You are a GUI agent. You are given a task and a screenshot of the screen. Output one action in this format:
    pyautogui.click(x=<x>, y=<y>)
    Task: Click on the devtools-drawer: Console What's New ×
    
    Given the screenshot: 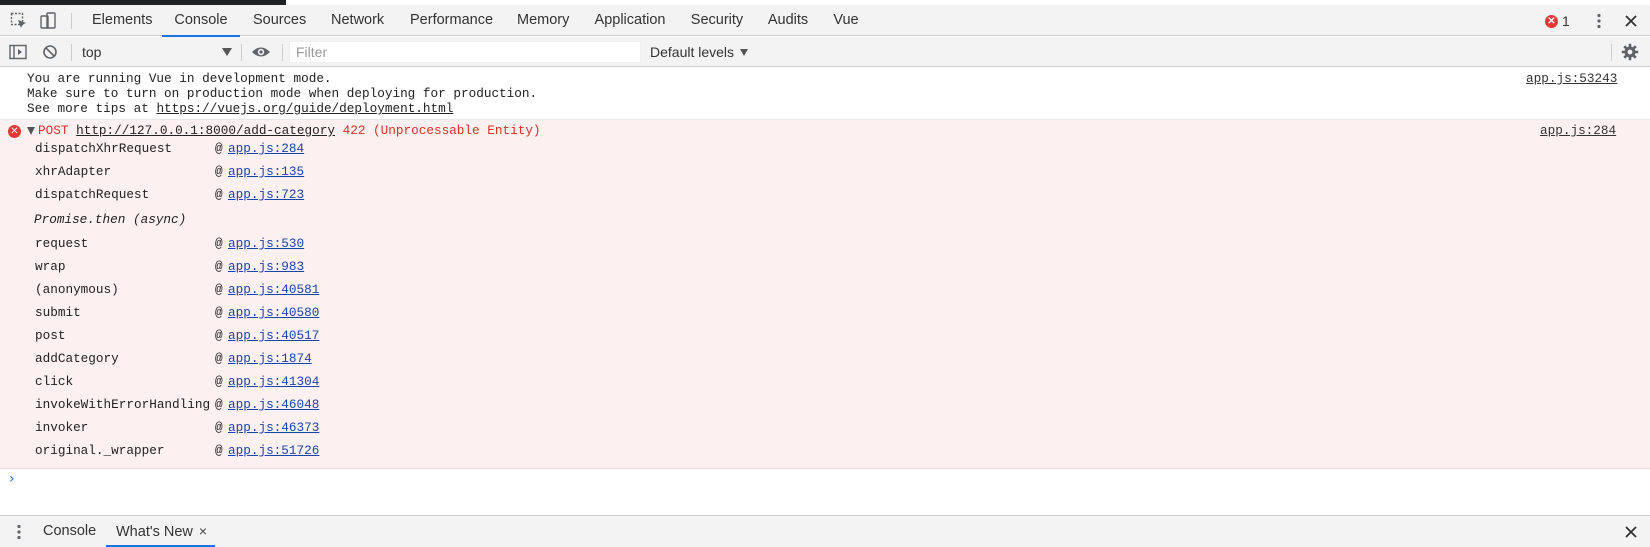 What is the action you would take?
    pyautogui.click(x=825, y=531)
    